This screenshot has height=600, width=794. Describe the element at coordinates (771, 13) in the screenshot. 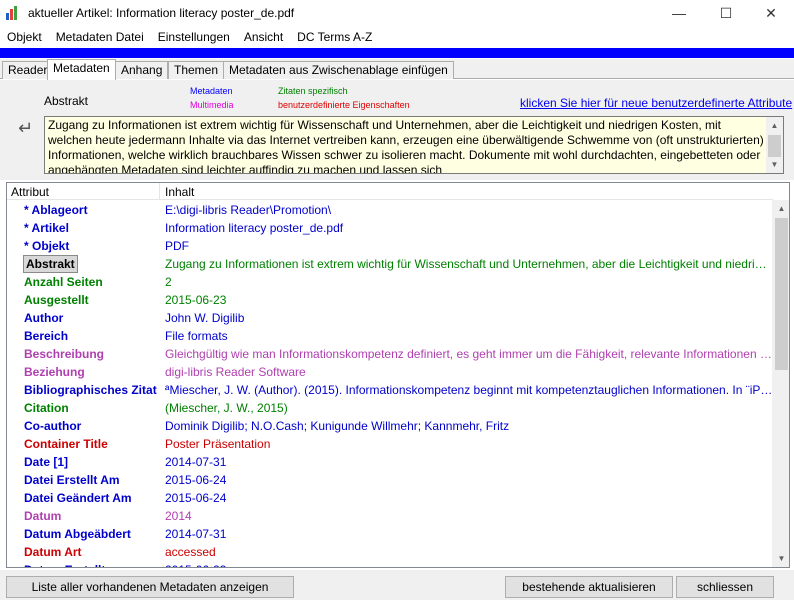

I see `close-icon: ✕` at that location.